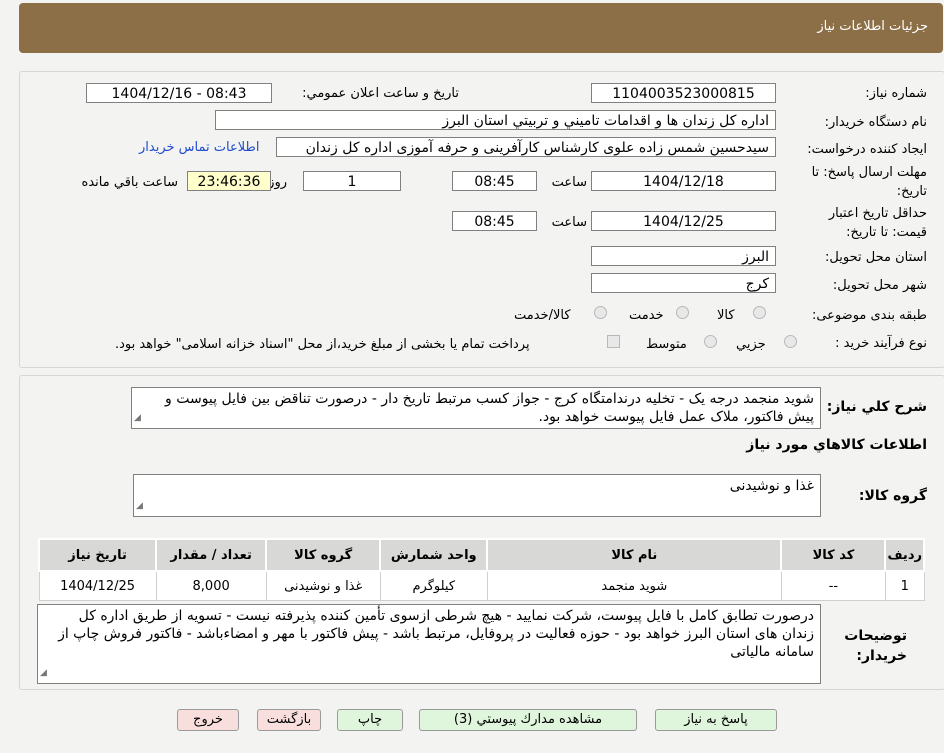 The image size is (944, 753). I want to click on cell-unit: كيلوگرم, so click(433, 585).